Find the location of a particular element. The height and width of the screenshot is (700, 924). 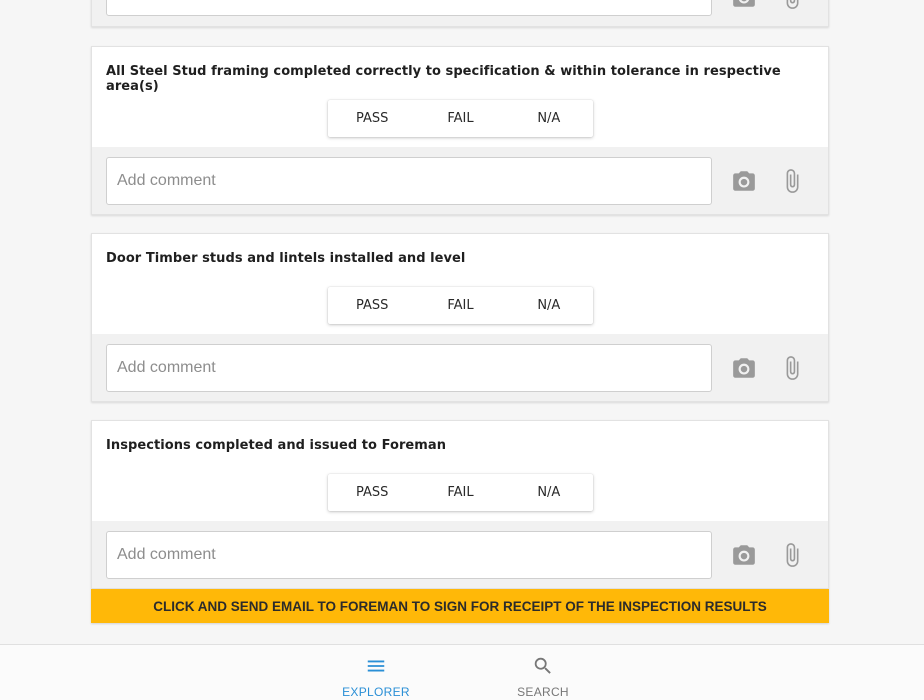

bottom-navigation: EXPLORER SEARCH is located at coordinates (462, 672).